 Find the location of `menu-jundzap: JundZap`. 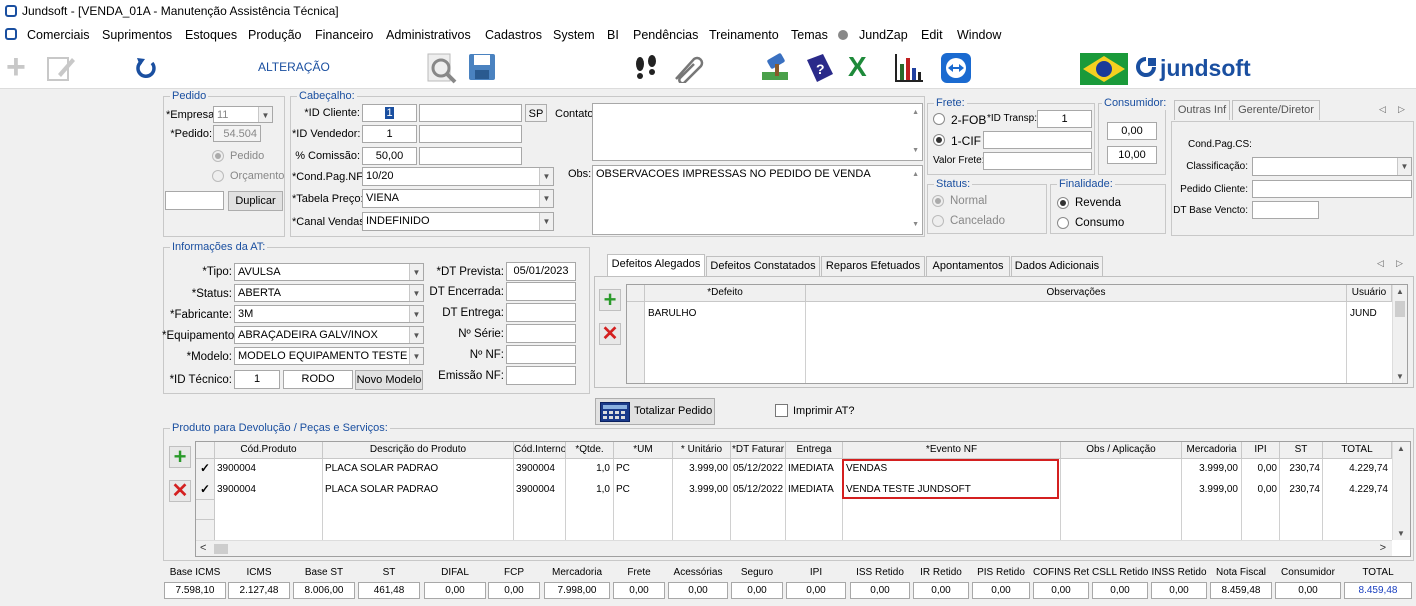

menu-jundzap: JundZap is located at coordinates (883, 35).